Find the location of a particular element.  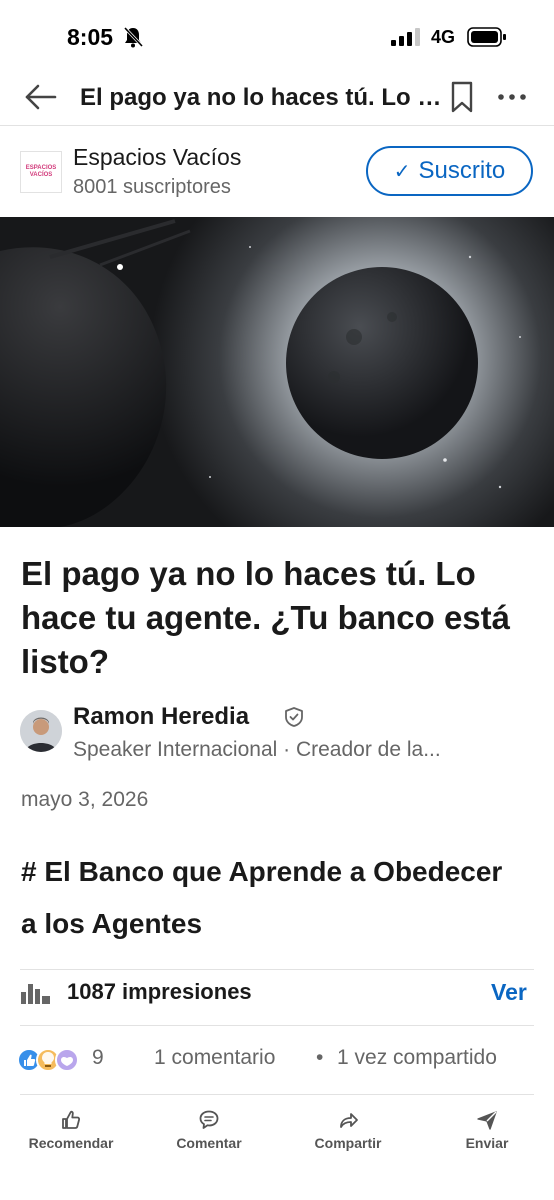

newsletter-logo-text: ESPACIOS VACÍOS is located at coordinates (41, 171).